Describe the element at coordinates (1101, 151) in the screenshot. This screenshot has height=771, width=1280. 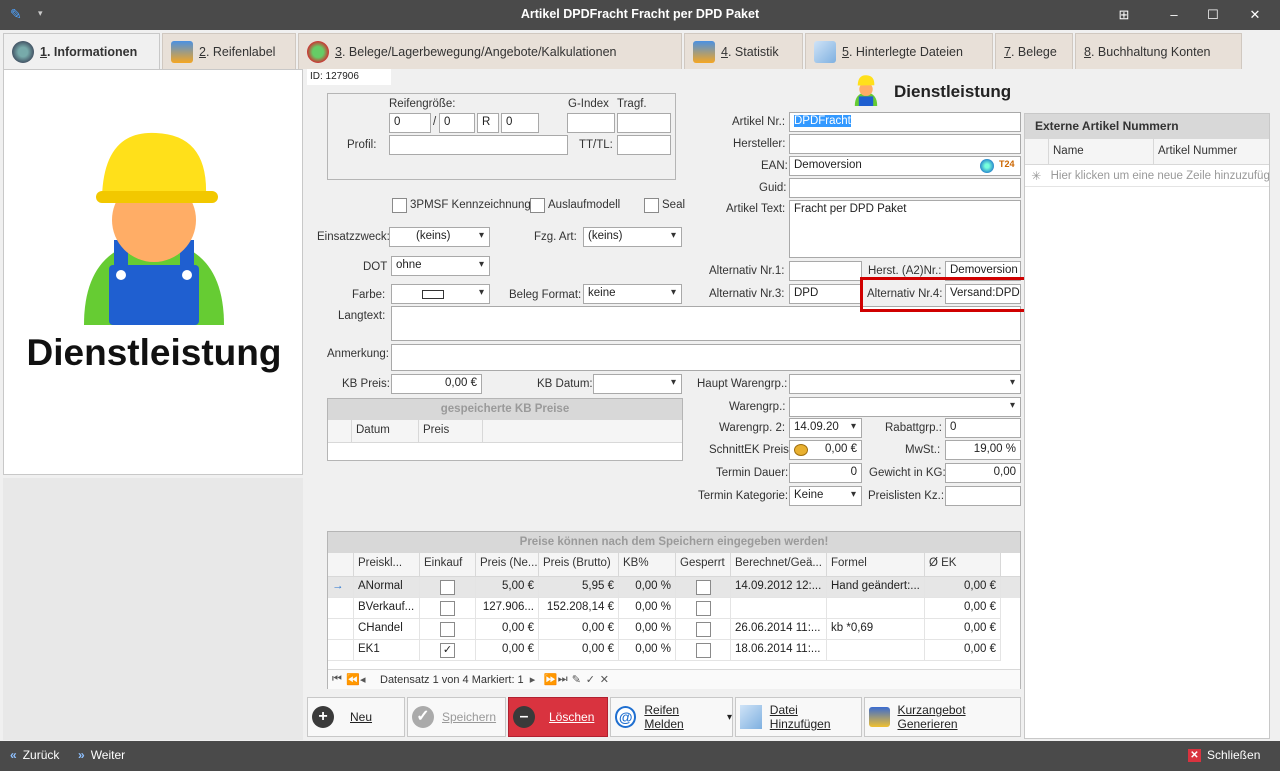
I see `extern-col-name: Name` at that location.